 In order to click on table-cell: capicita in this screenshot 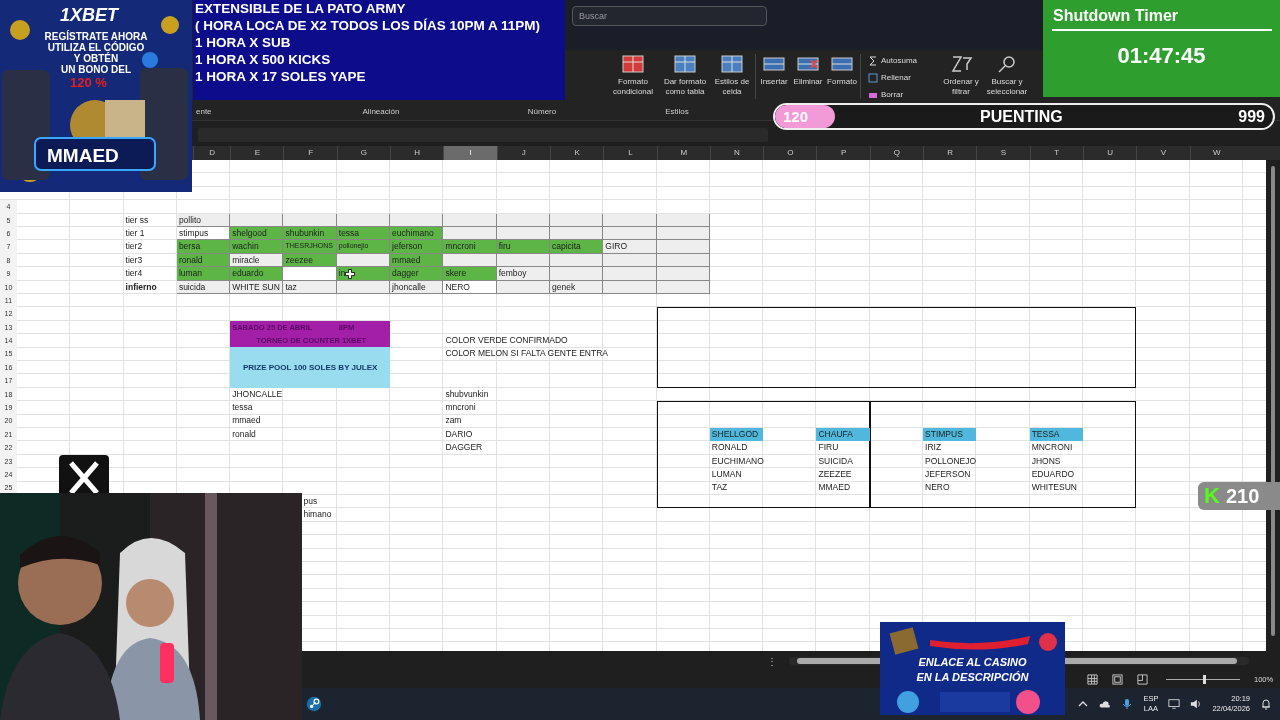, I will do `click(576, 247)`.